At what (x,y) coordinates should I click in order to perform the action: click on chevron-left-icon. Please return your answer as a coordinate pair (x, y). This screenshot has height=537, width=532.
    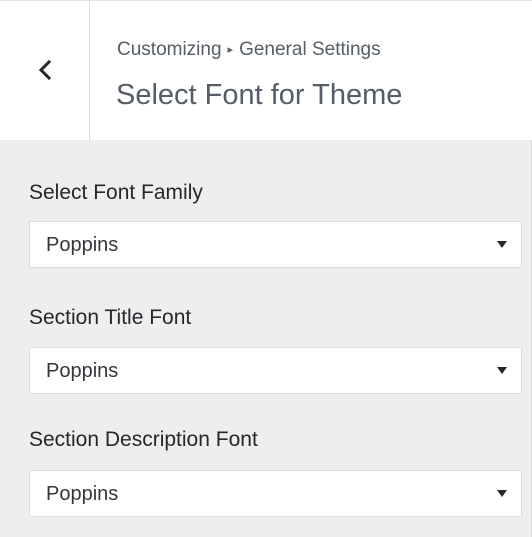
    Looking at the image, I should click on (45, 70).